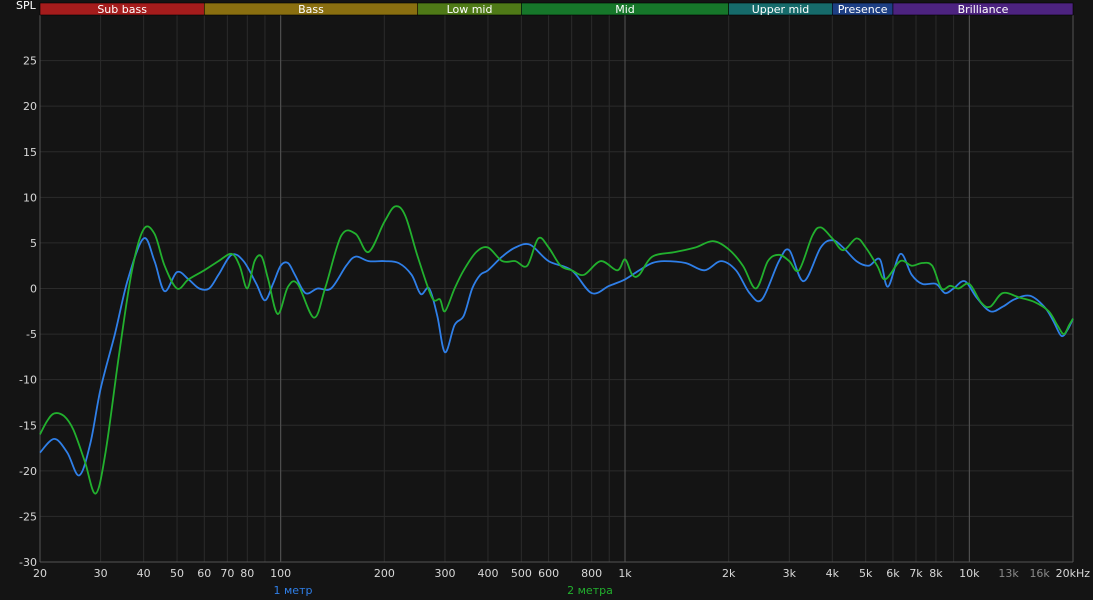 This screenshot has width=1093, height=600. Describe the element at coordinates (521, 573) in the screenshot. I see `x-tick-label: 500` at that location.